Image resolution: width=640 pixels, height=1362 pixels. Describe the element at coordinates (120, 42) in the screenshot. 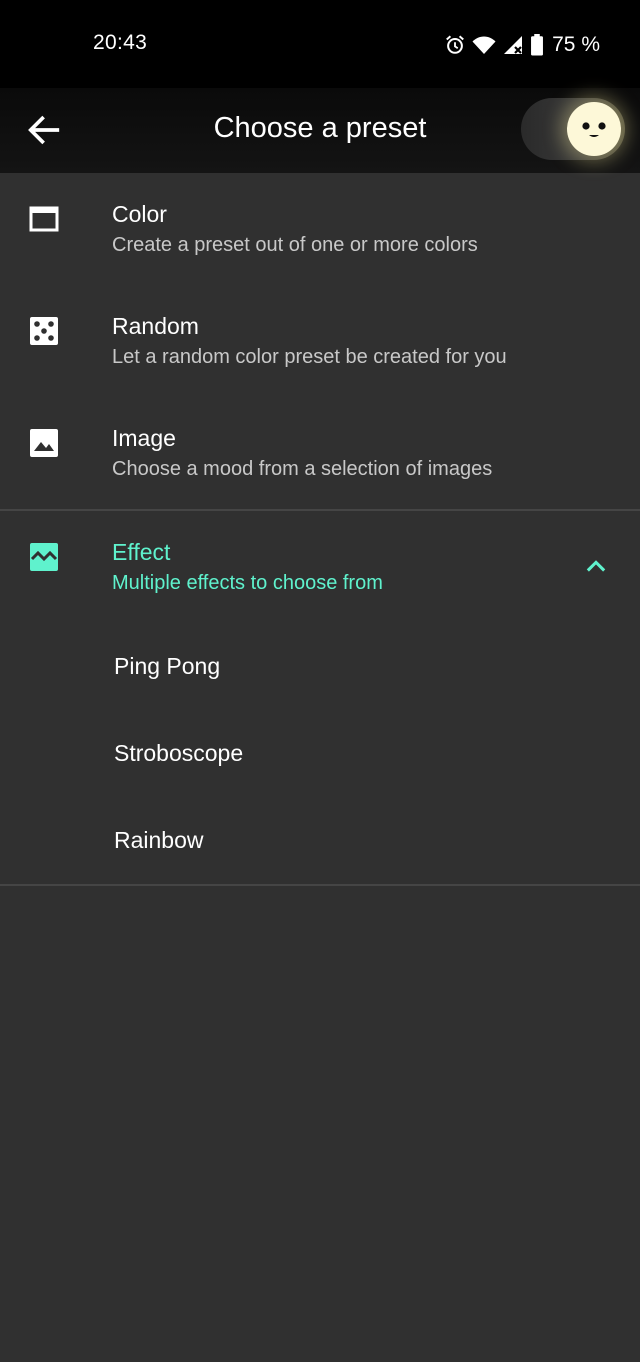

I see `status-time: 20:43` at that location.